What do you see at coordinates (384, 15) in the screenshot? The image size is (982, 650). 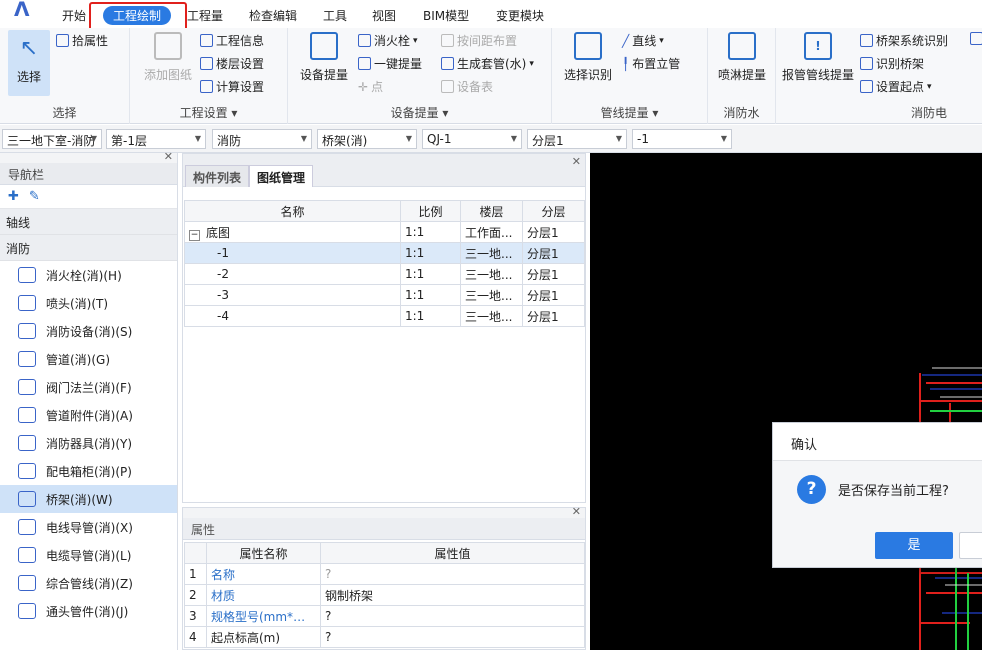 I see `tab-view: 视图` at bounding box center [384, 15].